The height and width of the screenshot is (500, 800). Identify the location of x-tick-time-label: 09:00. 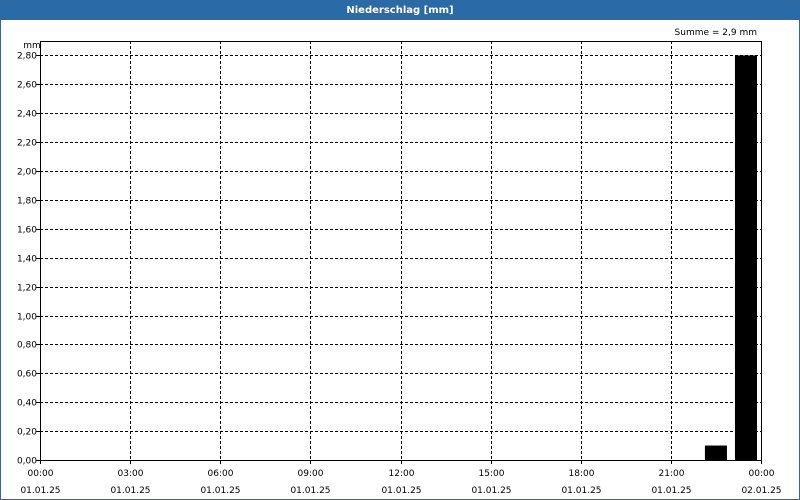
(311, 474).